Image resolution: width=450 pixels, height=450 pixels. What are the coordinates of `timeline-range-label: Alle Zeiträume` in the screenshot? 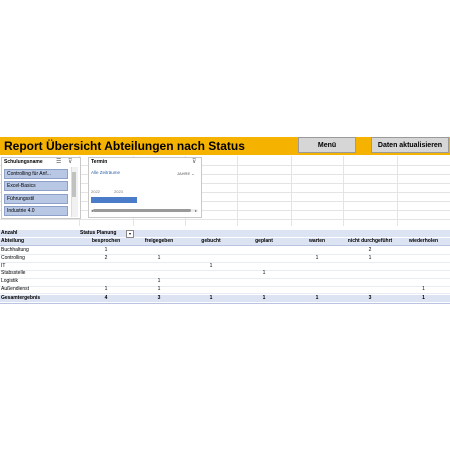 It's located at (106, 172).